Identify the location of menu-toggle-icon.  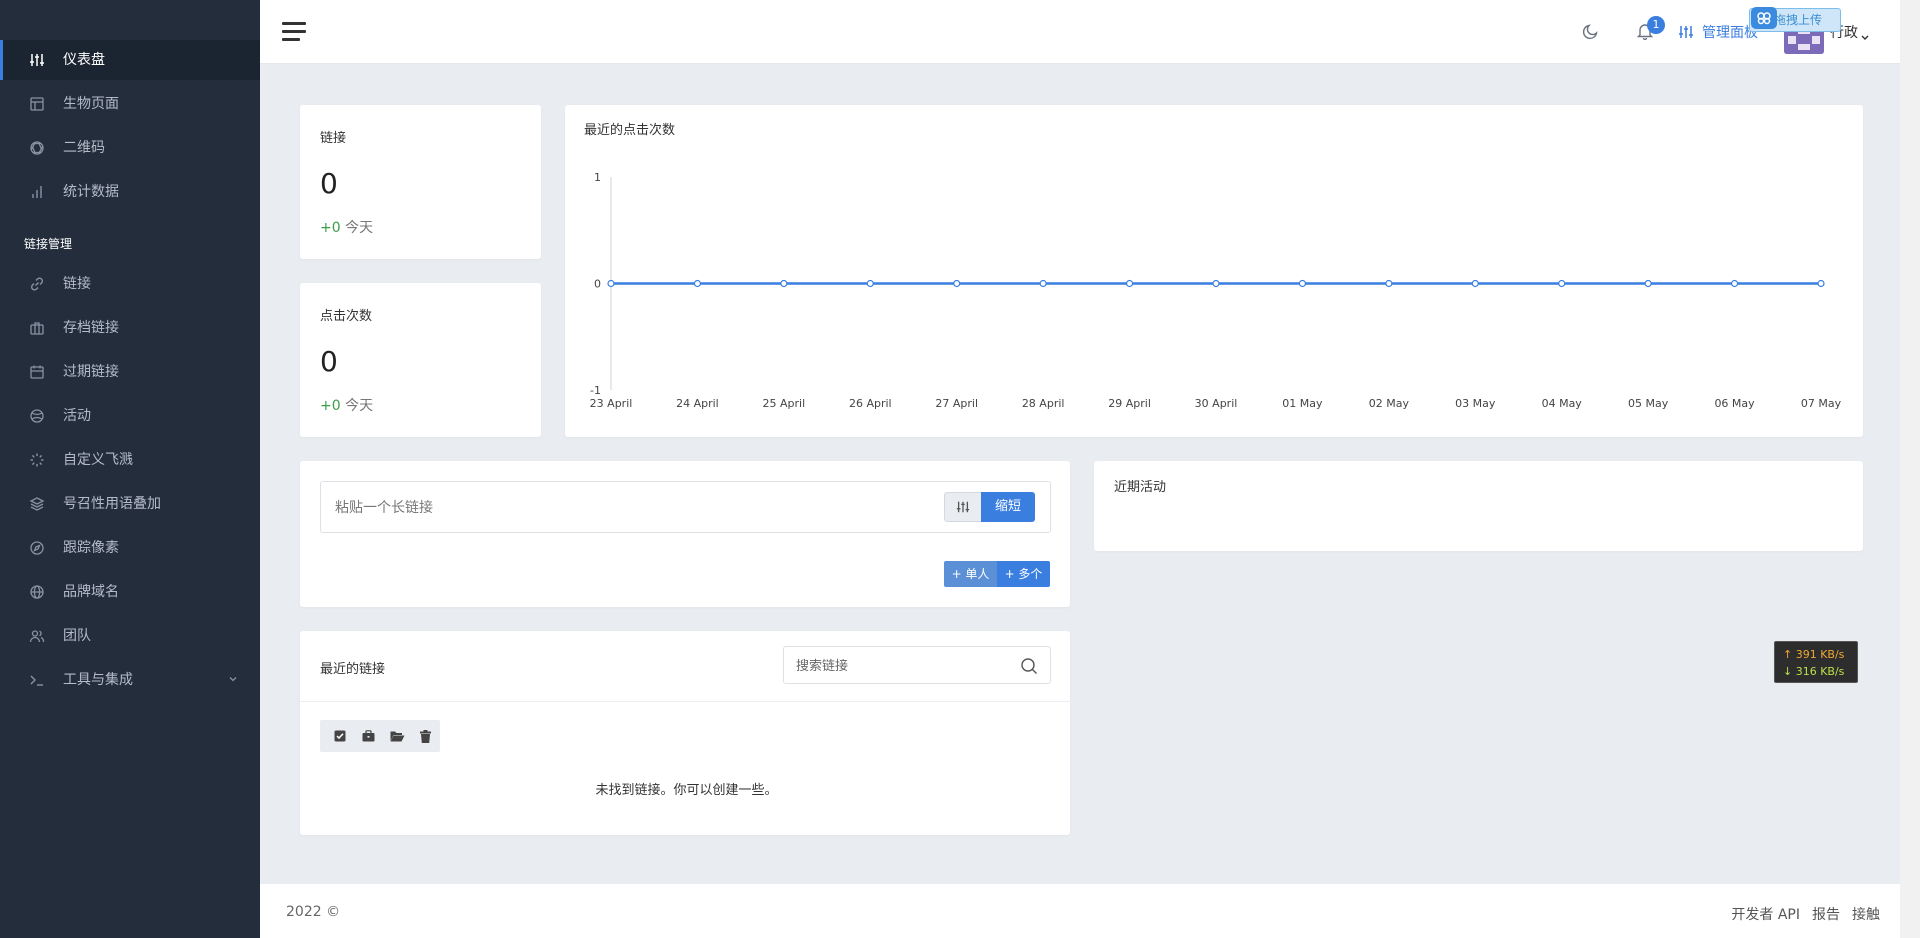
(294, 32).